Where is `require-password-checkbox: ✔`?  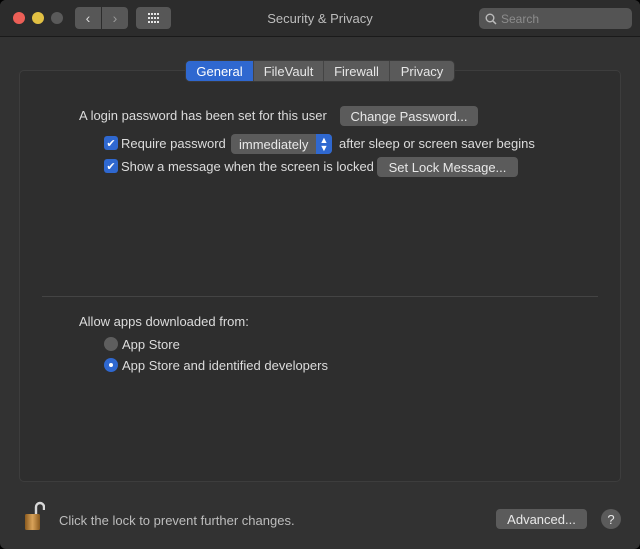 require-password-checkbox: ✔ is located at coordinates (111, 143).